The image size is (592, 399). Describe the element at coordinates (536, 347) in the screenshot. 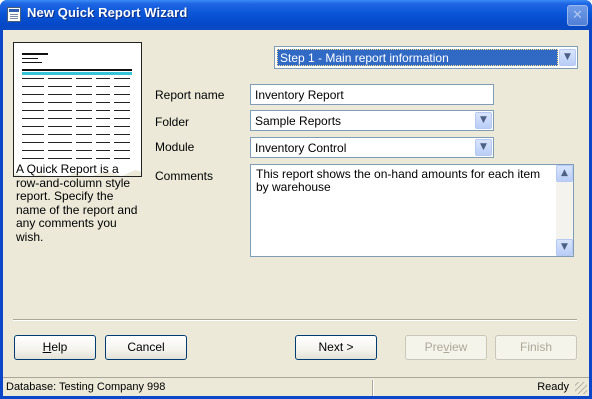

I see `finish-button: Finish` at that location.